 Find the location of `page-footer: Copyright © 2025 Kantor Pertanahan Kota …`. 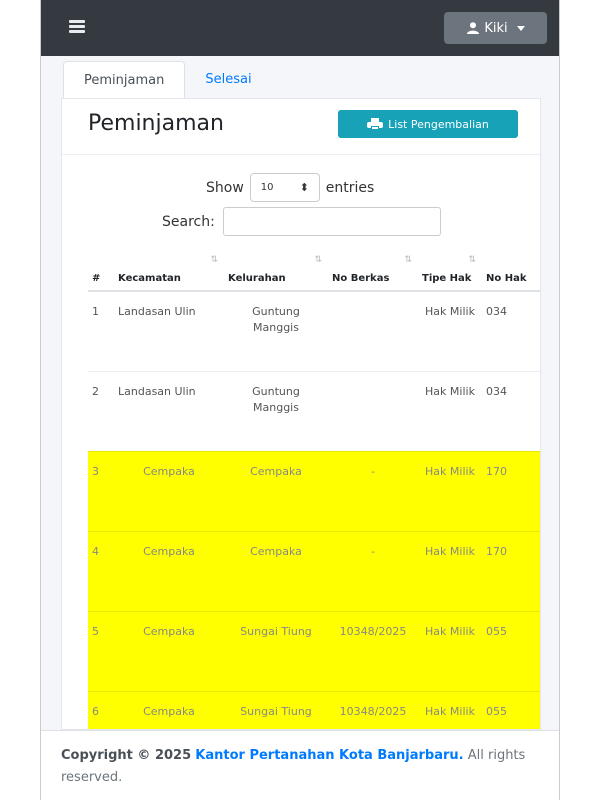

page-footer: Copyright © 2025 Kantor Pertanahan Kota … is located at coordinates (300, 765).